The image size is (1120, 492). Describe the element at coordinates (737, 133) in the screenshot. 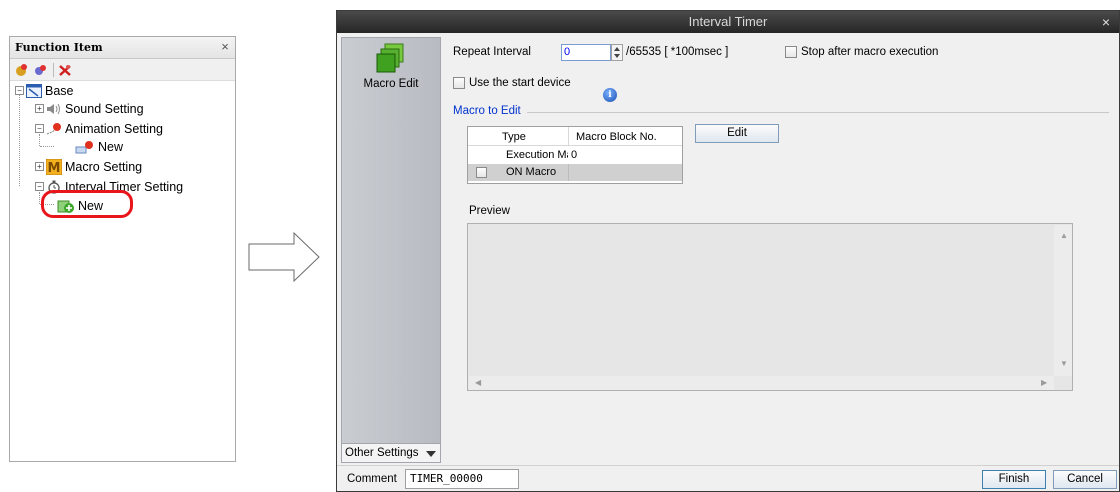

I see `edit-button: Edit` at that location.